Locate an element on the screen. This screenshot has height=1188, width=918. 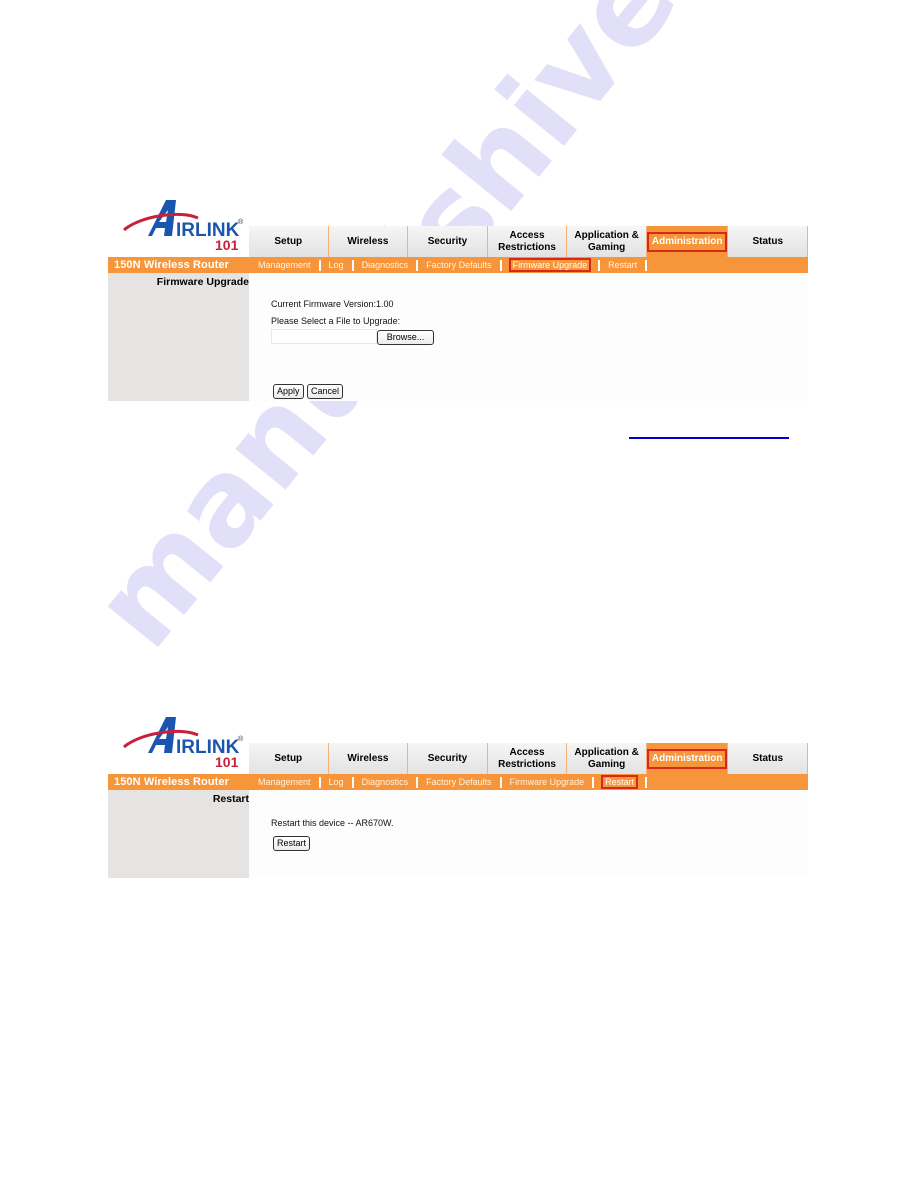
section-title: Firmware Upgrade is located at coordinates (202, 282).